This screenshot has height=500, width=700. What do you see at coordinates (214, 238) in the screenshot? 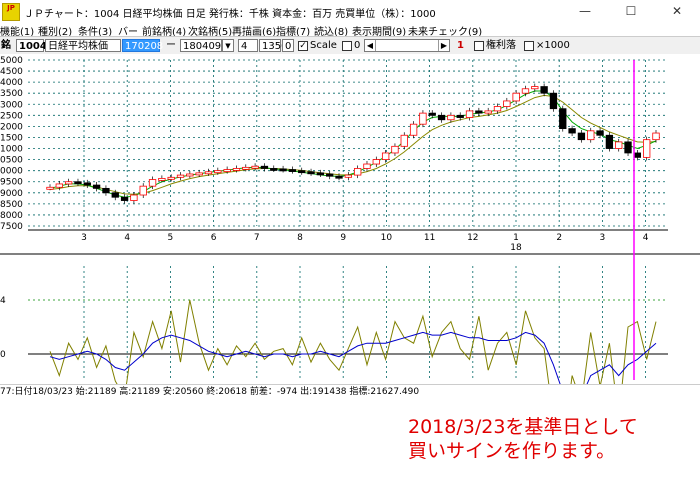
I see `month-tick-label: 6` at bounding box center [214, 238].